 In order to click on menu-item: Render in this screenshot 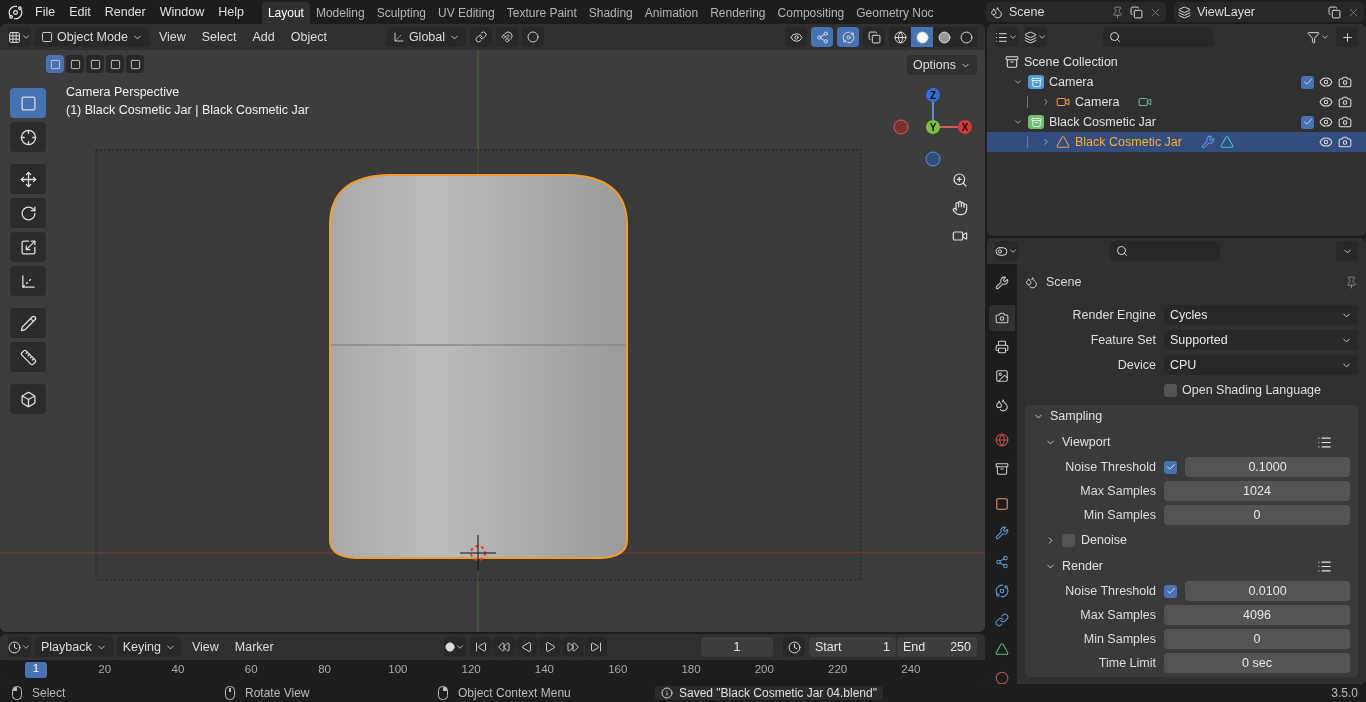, I will do `click(125, 12)`.